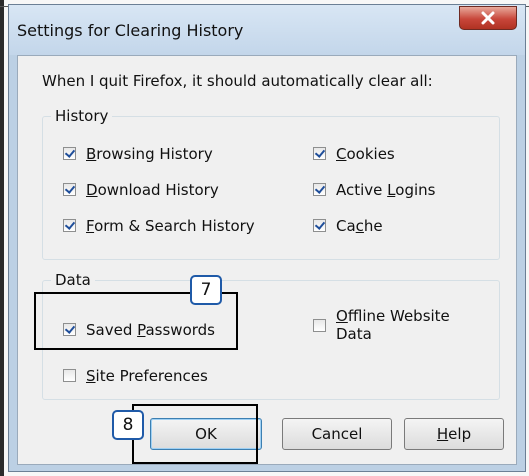 The height and width of the screenshot is (476, 529). Describe the element at coordinates (386, 190) in the screenshot. I see `checkbox-label: Active Logins` at that location.